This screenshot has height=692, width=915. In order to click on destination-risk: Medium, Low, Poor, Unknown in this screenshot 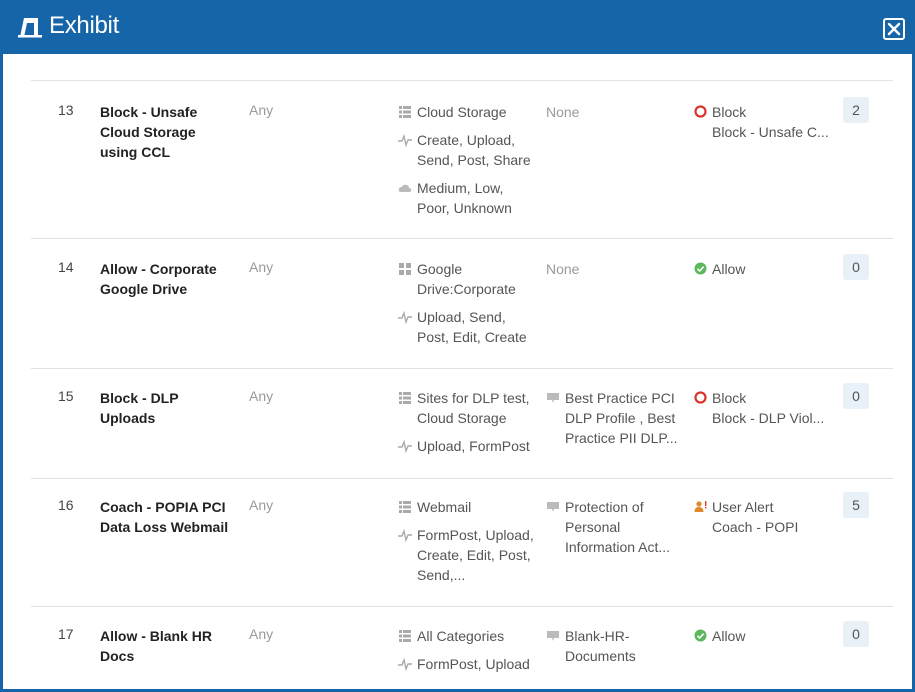, I will do `click(468, 198)`.